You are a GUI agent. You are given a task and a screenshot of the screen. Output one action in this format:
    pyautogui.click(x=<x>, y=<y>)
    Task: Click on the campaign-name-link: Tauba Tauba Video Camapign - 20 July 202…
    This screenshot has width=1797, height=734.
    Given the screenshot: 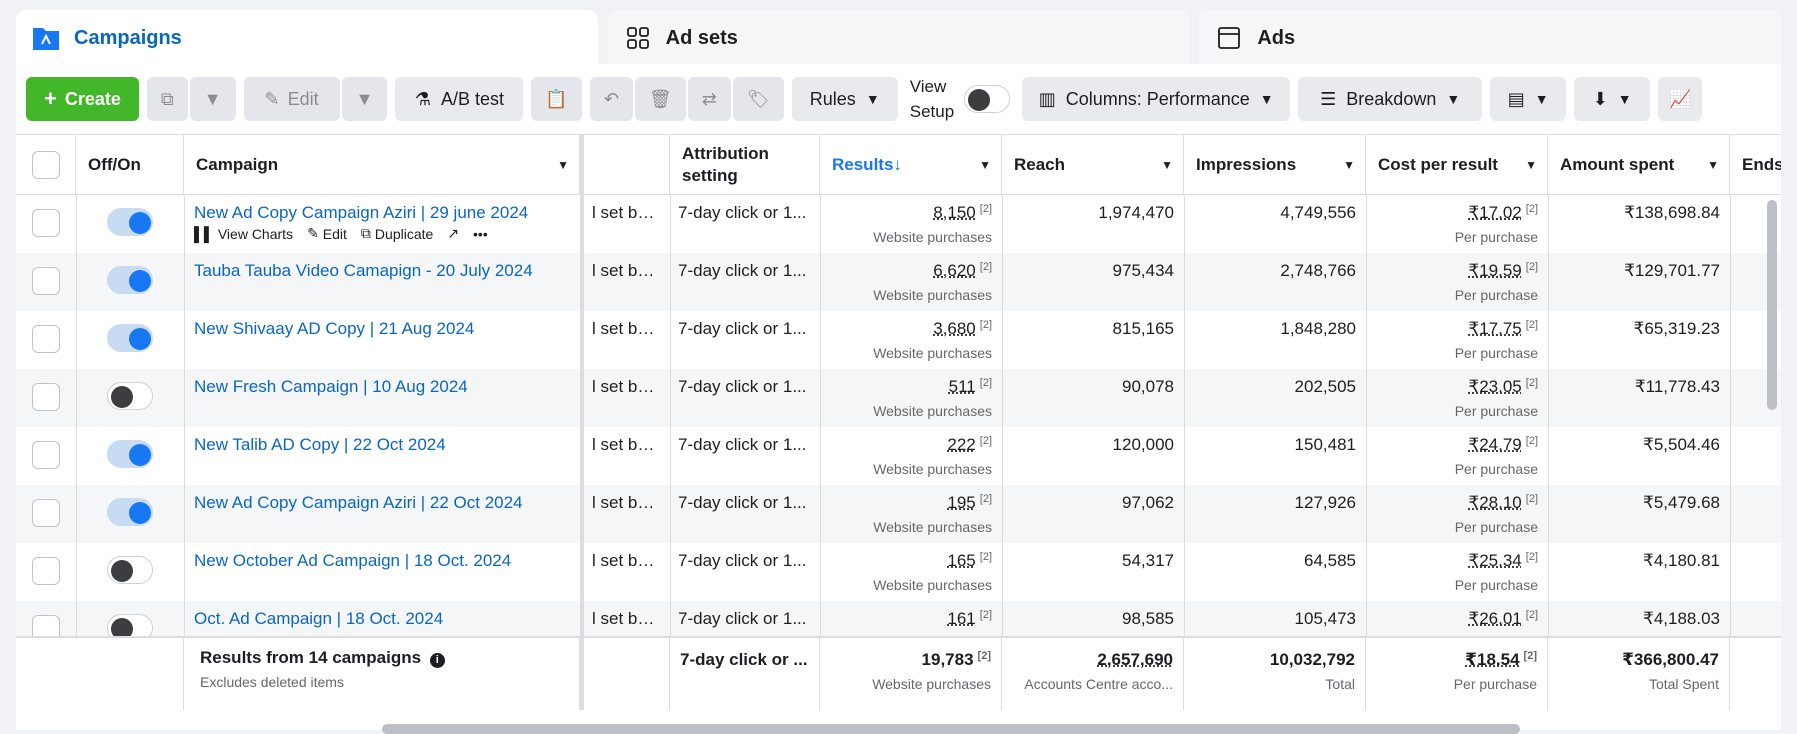 What is the action you would take?
    pyautogui.click(x=382, y=271)
    